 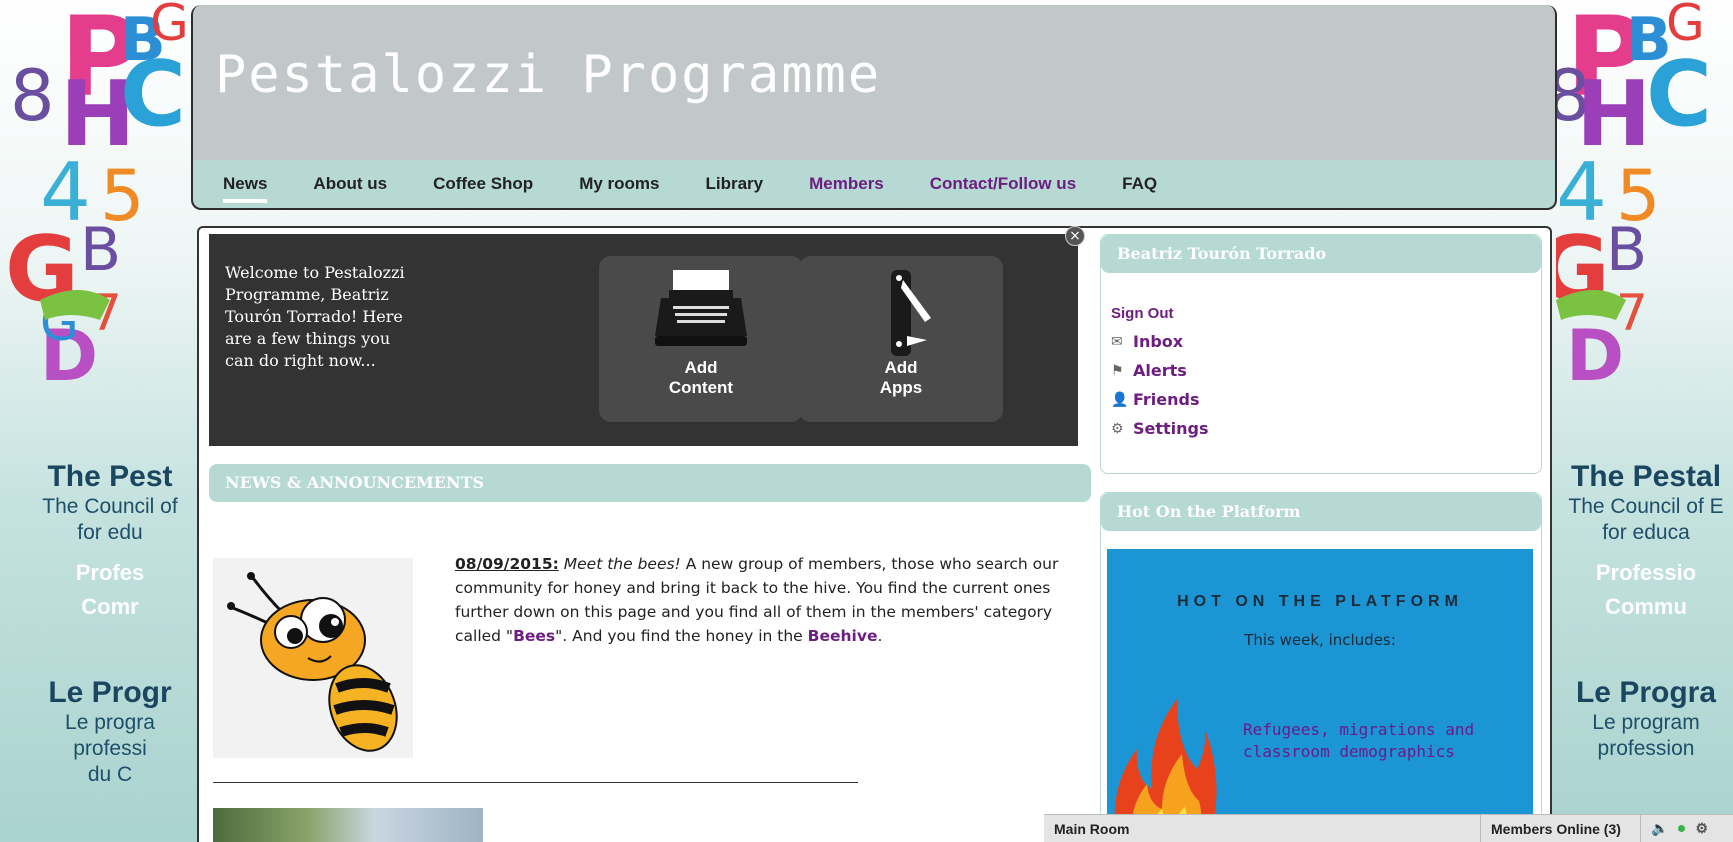 I want to click on nav-faq: FAQ, so click(x=1139, y=184).